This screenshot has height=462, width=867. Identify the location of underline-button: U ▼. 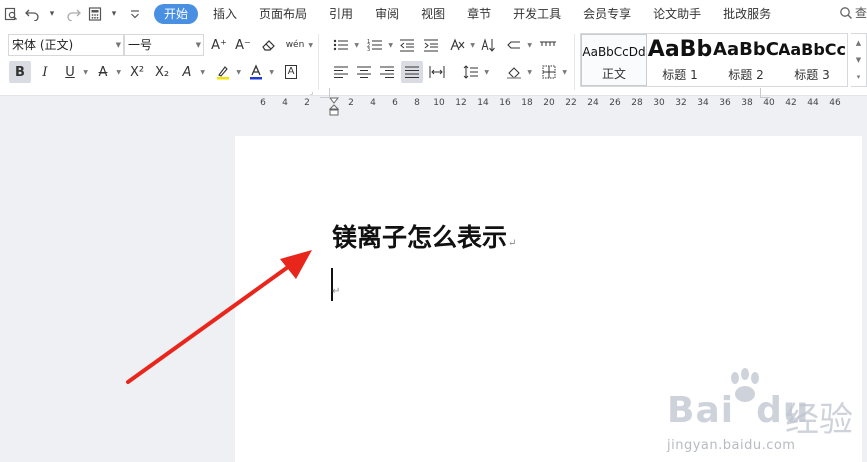
(73, 72).